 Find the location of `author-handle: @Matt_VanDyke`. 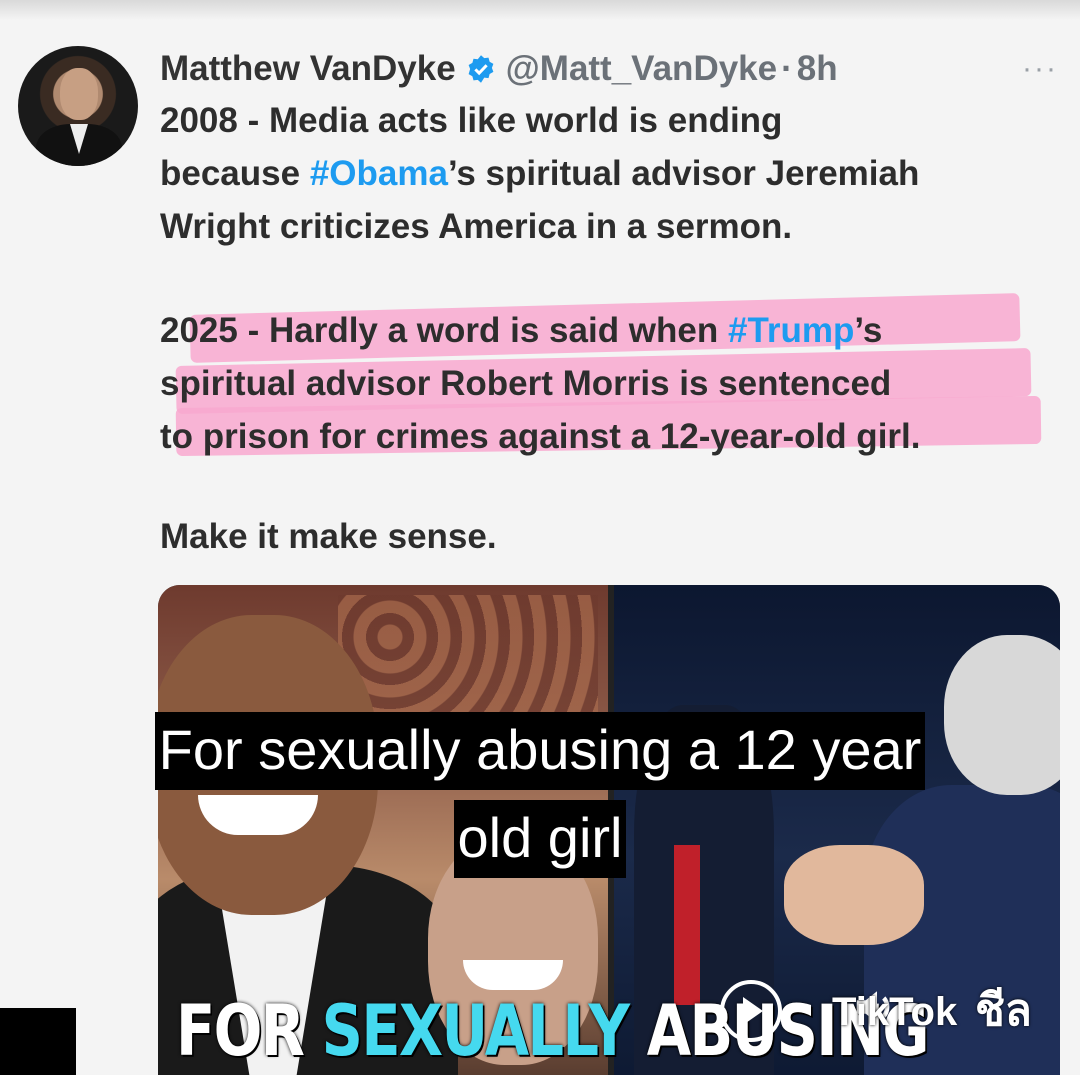

author-handle: @Matt_VanDyke is located at coordinates (641, 69).